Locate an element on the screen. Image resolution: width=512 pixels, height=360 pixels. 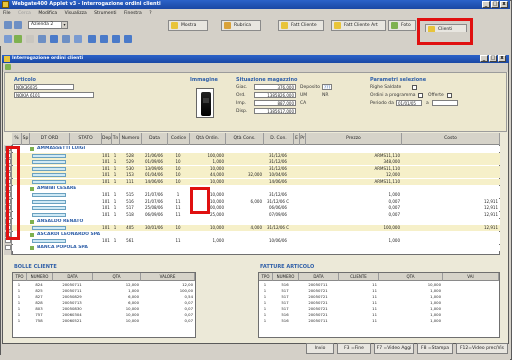
rubrica-button: Rubrica is located at coordinates (241, 25).